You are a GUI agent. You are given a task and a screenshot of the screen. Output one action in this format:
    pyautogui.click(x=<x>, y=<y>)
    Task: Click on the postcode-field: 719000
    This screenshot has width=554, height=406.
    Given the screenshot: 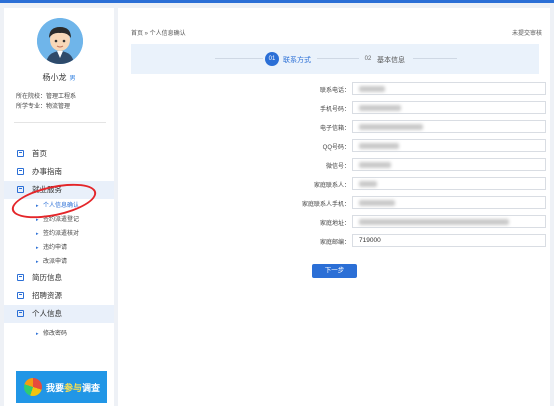 What is the action you would take?
    pyautogui.click(x=449, y=240)
    